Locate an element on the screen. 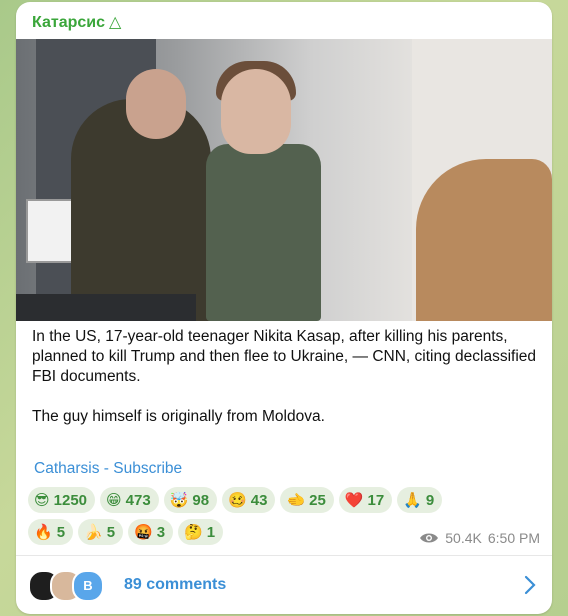 Image resolution: width=568 pixels, height=616 pixels. reaction-banana: 🍌 5 is located at coordinates (101, 532).